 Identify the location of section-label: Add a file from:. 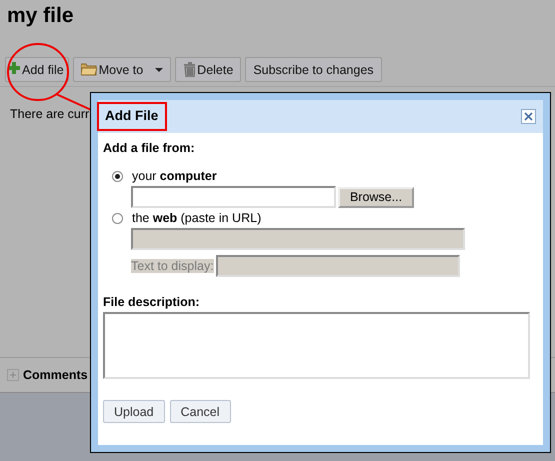
(149, 148).